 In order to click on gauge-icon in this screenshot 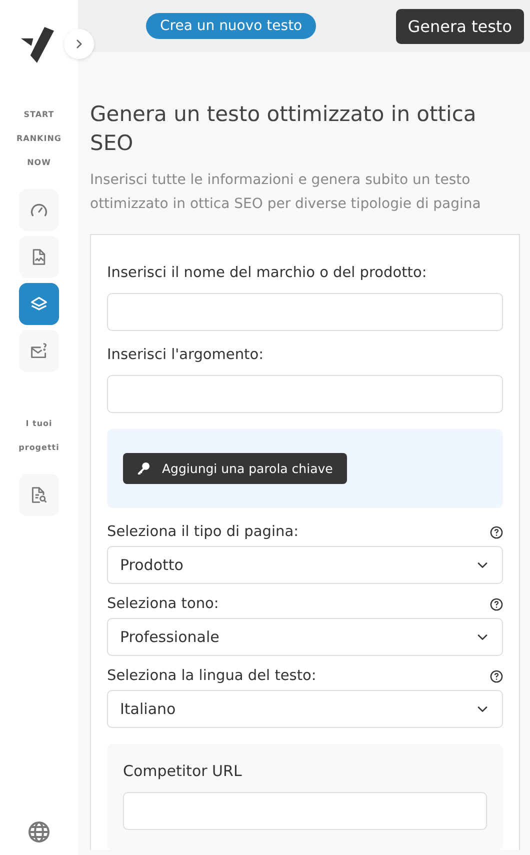, I will do `click(39, 210)`.